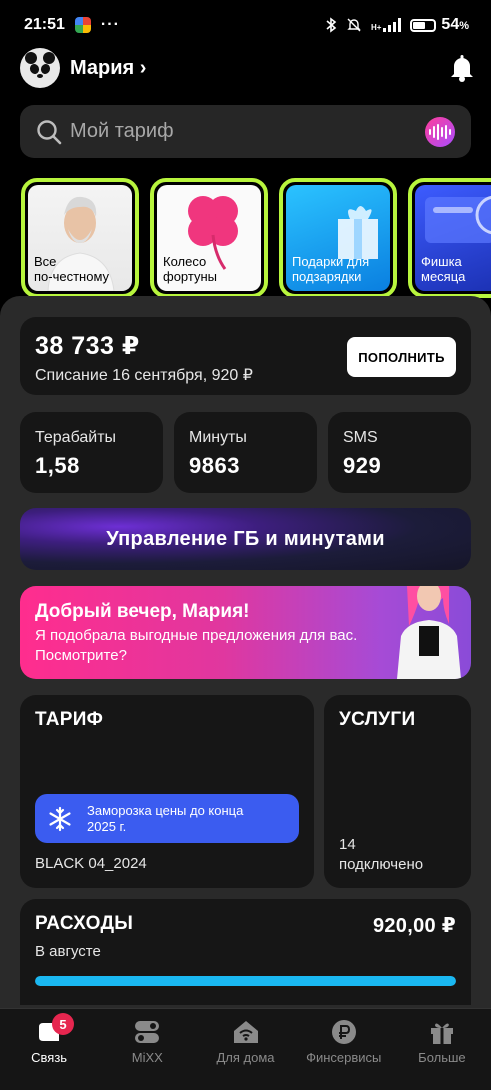 Image resolution: width=491 pixels, height=1090 pixels. Describe the element at coordinates (218, 437) in the screenshot. I see `stat-label: Минуты` at that location.